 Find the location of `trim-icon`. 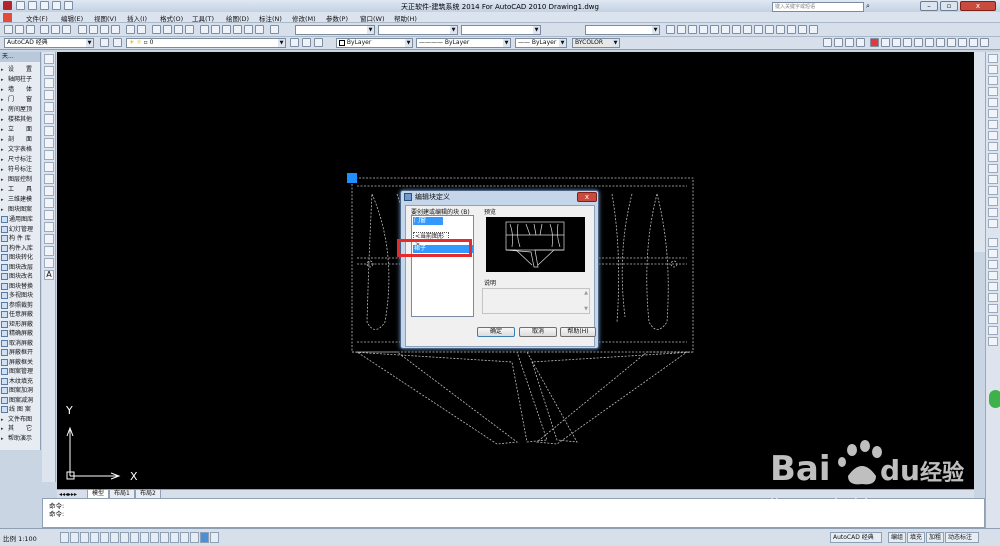

trim-icon is located at coordinates (993, 157).